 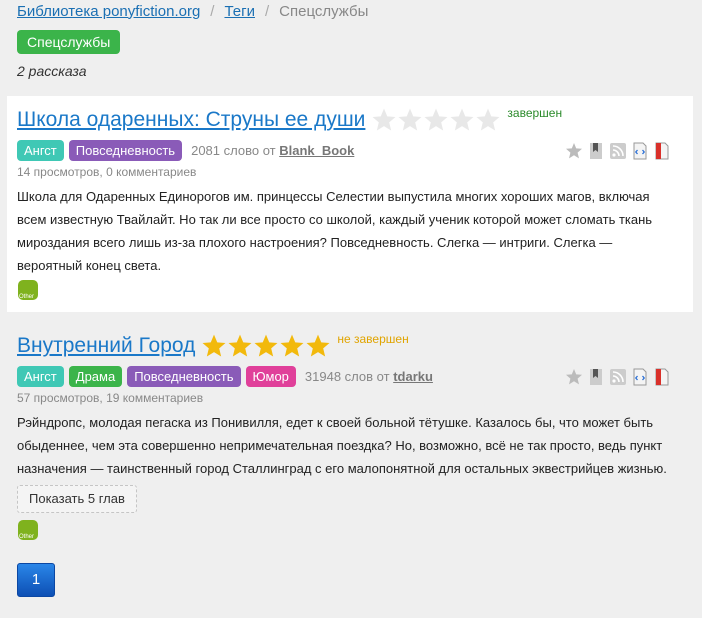 What do you see at coordinates (95, 376) in the screenshot?
I see `genre-badge: Драма` at bounding box center [95, 376].